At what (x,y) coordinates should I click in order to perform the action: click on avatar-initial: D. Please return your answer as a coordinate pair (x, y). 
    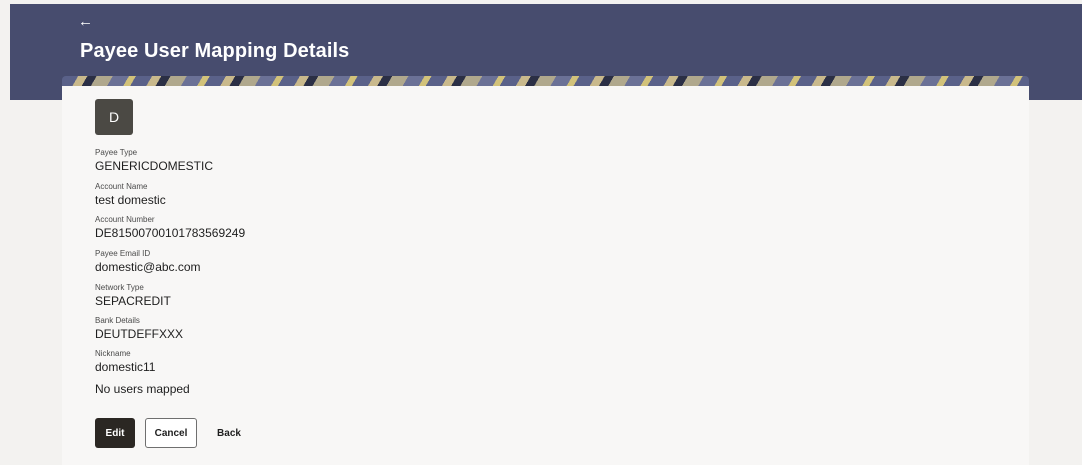
    Looking at the image, I should click on (114, 117).